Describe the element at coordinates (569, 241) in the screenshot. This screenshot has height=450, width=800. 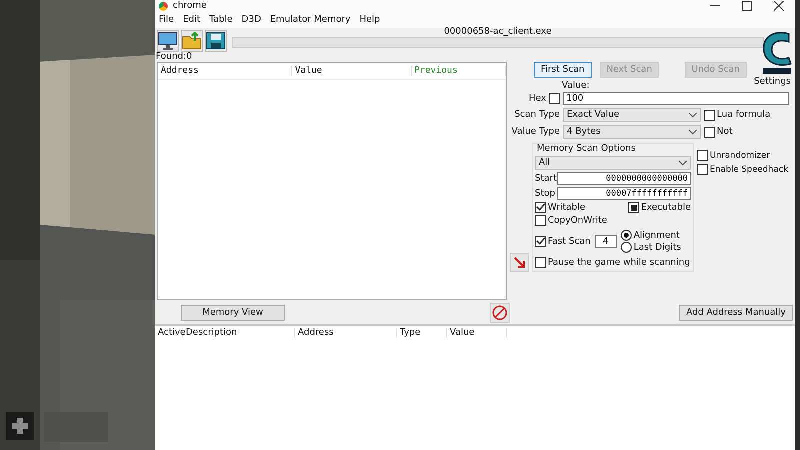
I see `option-label: Fast Scan` at that location.